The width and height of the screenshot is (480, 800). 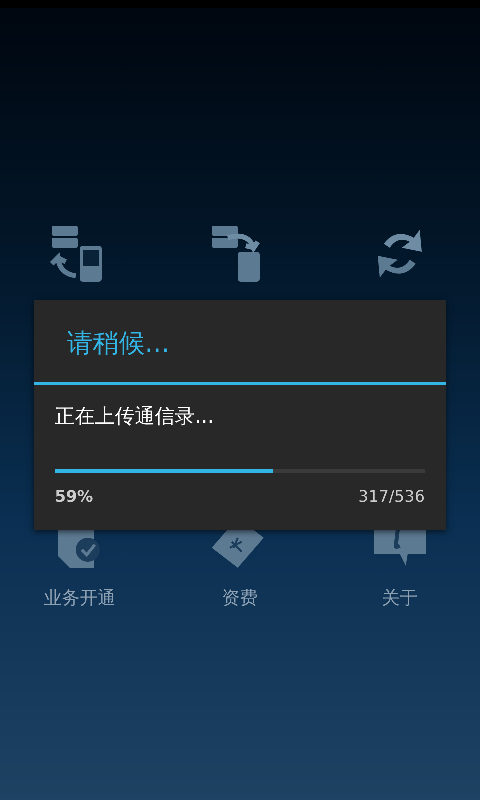 I want to click on menu-label: 关于, so click(x=400, y=598).